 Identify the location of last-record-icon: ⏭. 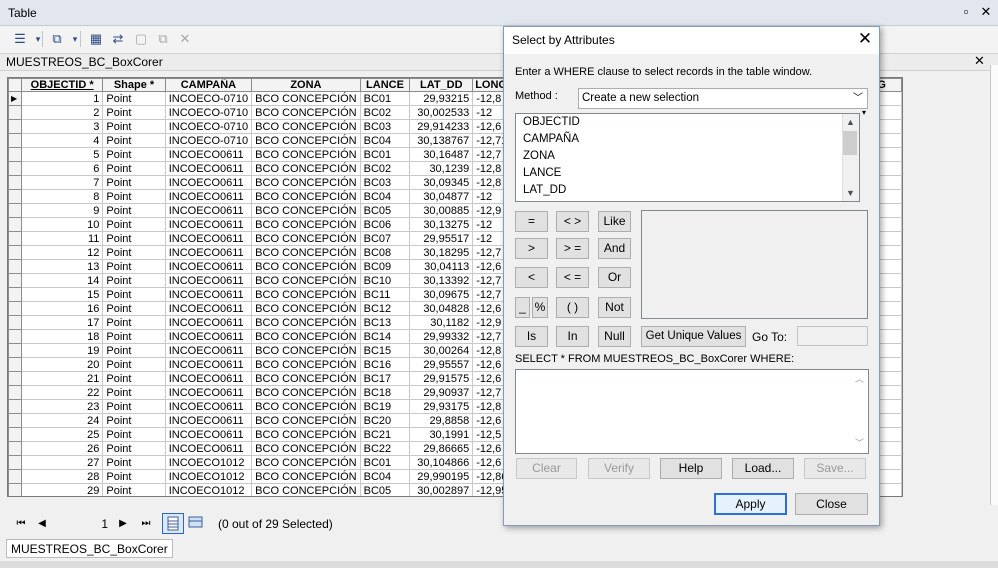
(146, 524).